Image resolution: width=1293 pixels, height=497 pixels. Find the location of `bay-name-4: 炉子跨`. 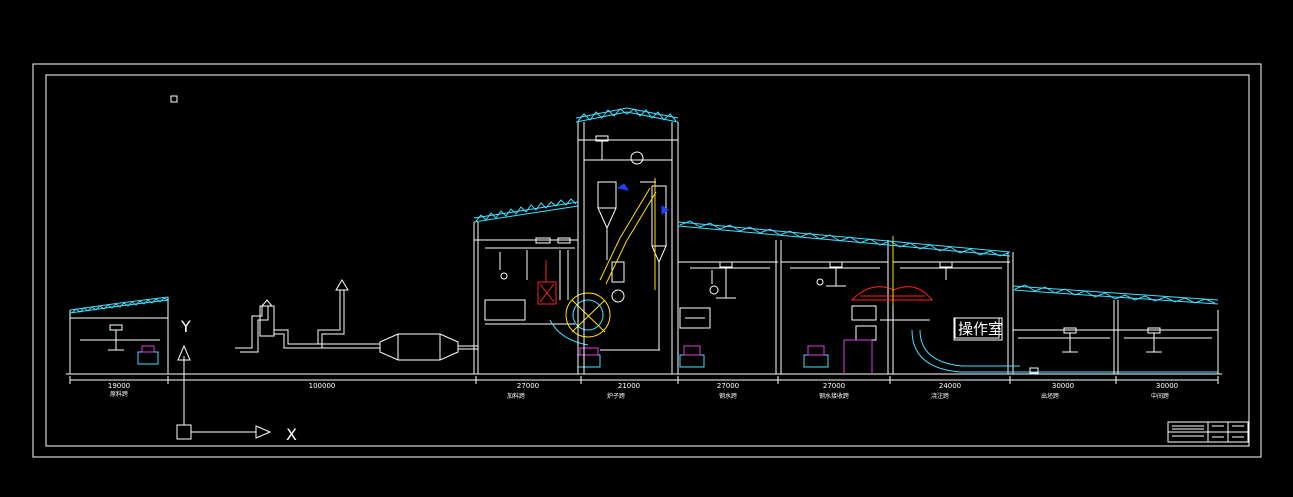

bay-name-4: 炉子跨 is located at coordinates (616, 396).